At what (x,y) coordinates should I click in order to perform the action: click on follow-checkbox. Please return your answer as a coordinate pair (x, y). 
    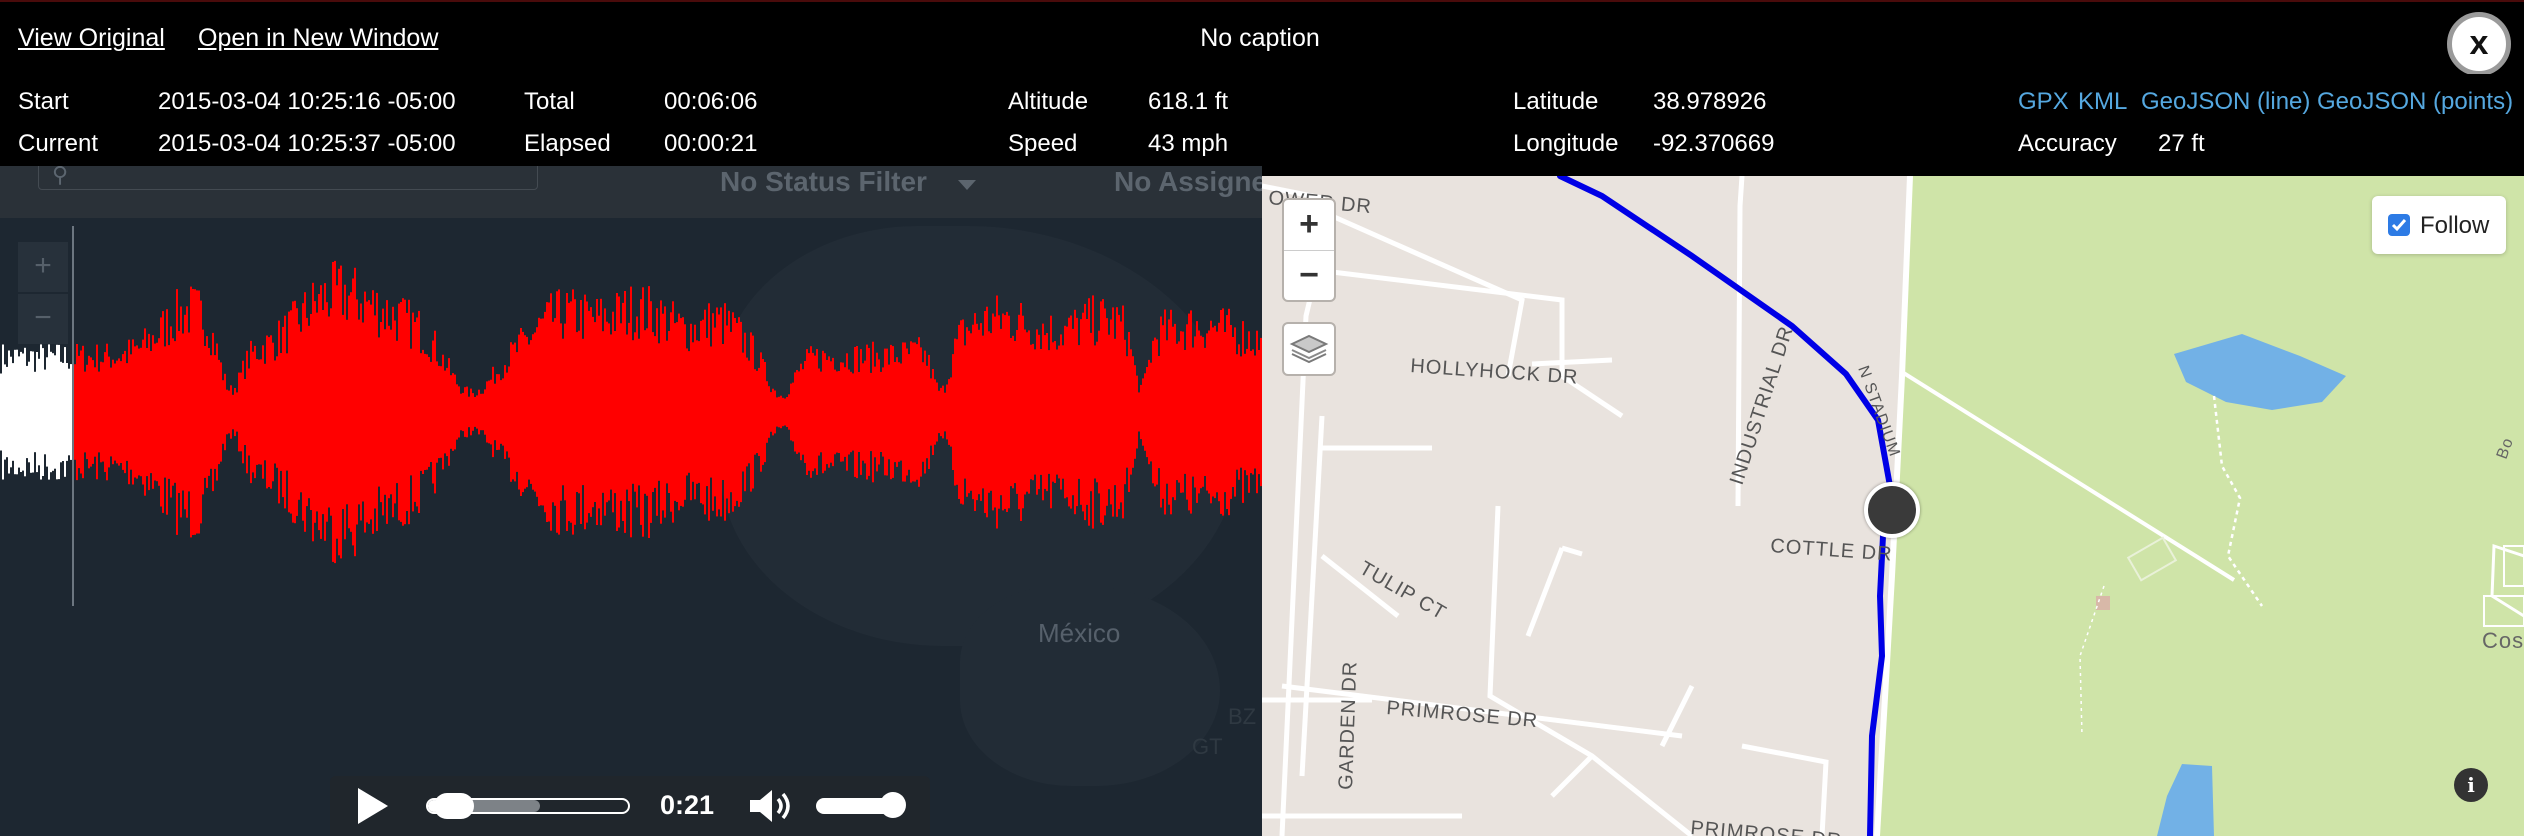
    Looking at the image, I should click on (2399, 225).